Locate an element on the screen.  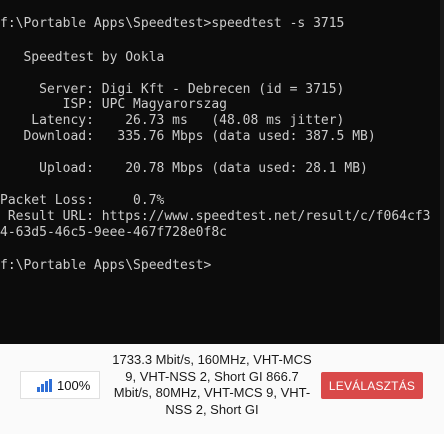
command-prompt-line-2: f:\Portable Apps\Speedtest> is located at coordinates (106, 265).